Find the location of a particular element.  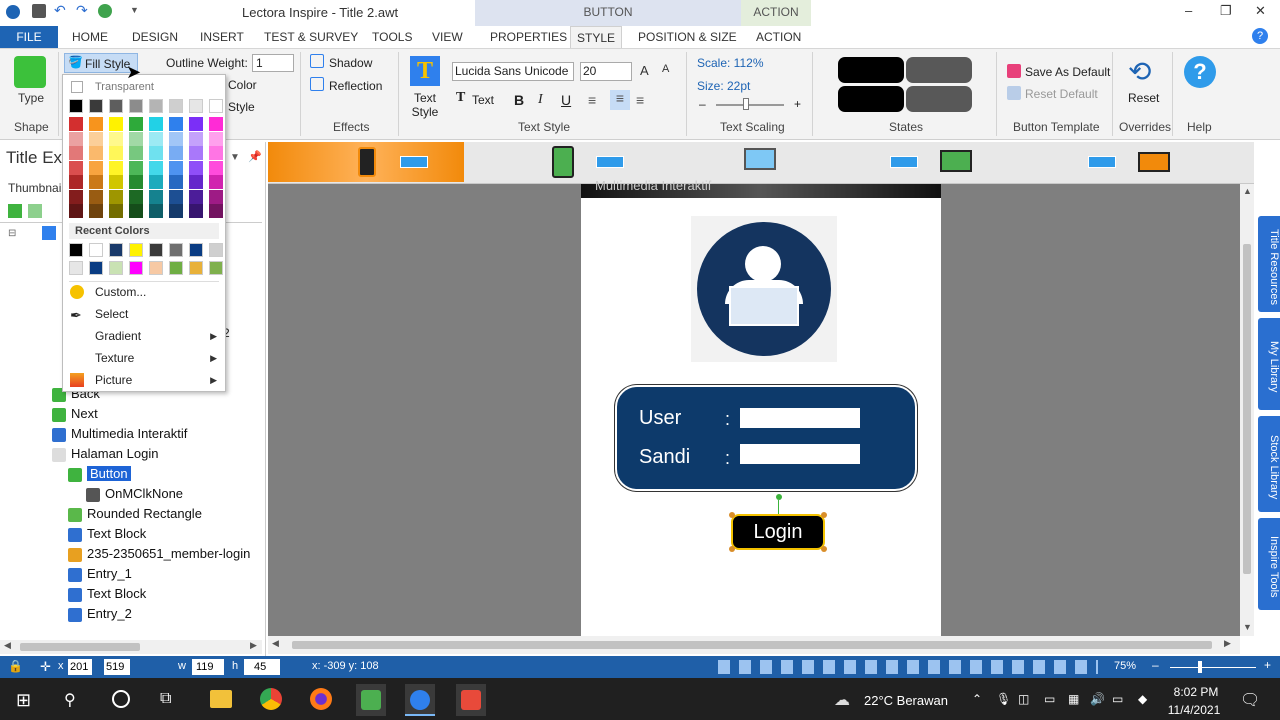

canvas-vertical-scrollbar: ▲ ▼ is located at coordinates (1247, 410).